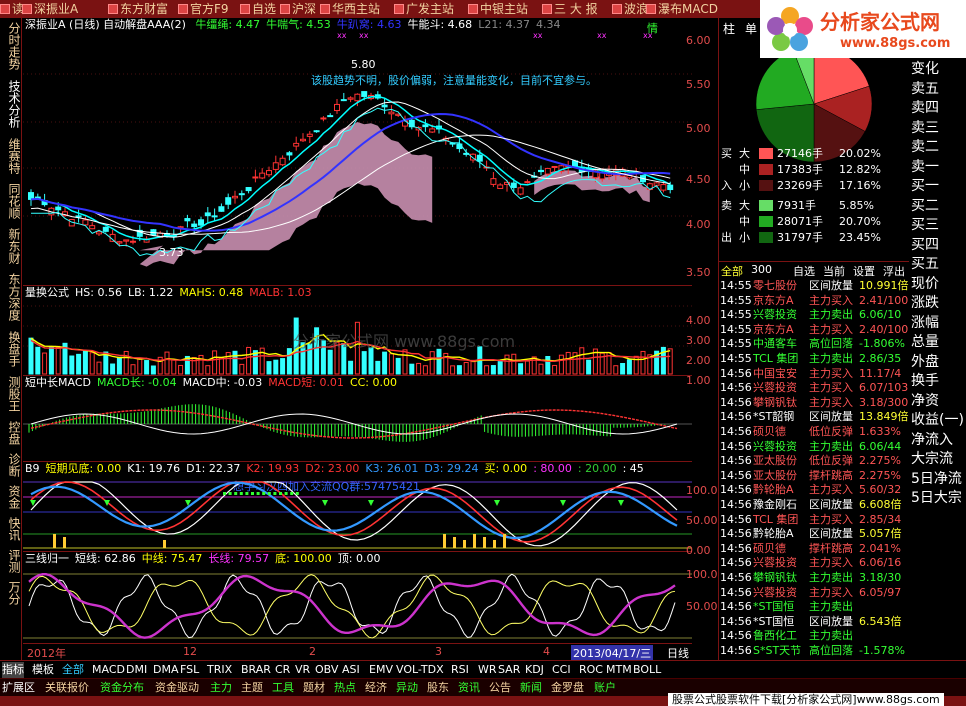 The image size is (966, 706). Describe the element at coordinates (630, 9) in the screenshot. I see `toolbar-item-10: 波浪` at that location.